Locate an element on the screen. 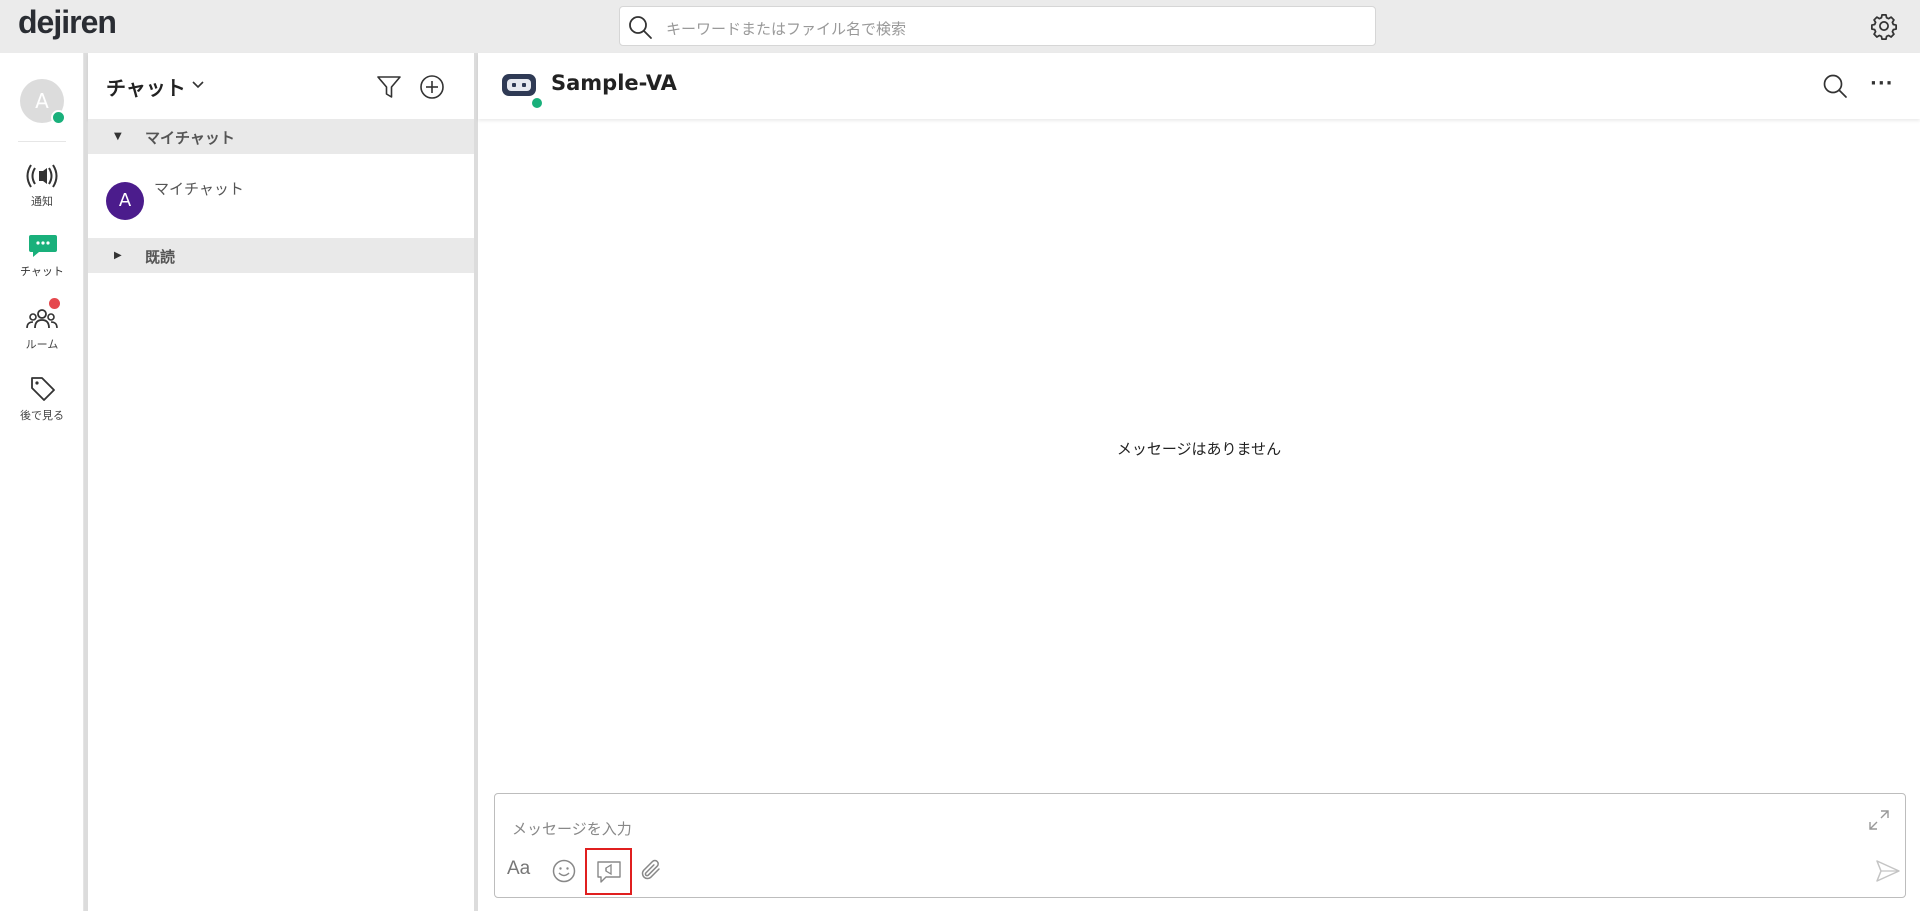 This screenshot has height=911, width=1920. chat-list-title: チャット is located at coordinates (146, 86).